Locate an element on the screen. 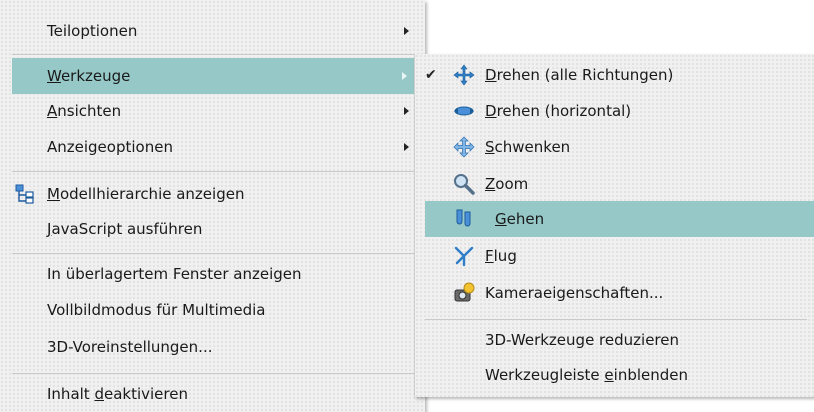 The image size is (814, 412). menu-item-werkzeuge: Werkzeuge is located at coordinates (217, 76).